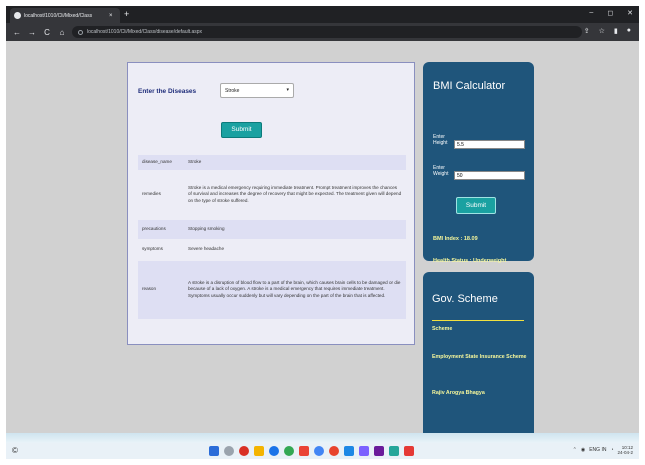  Describe the element at coordinates (151, 194) in the screenshot. I see `row-key: remedies` at that location.